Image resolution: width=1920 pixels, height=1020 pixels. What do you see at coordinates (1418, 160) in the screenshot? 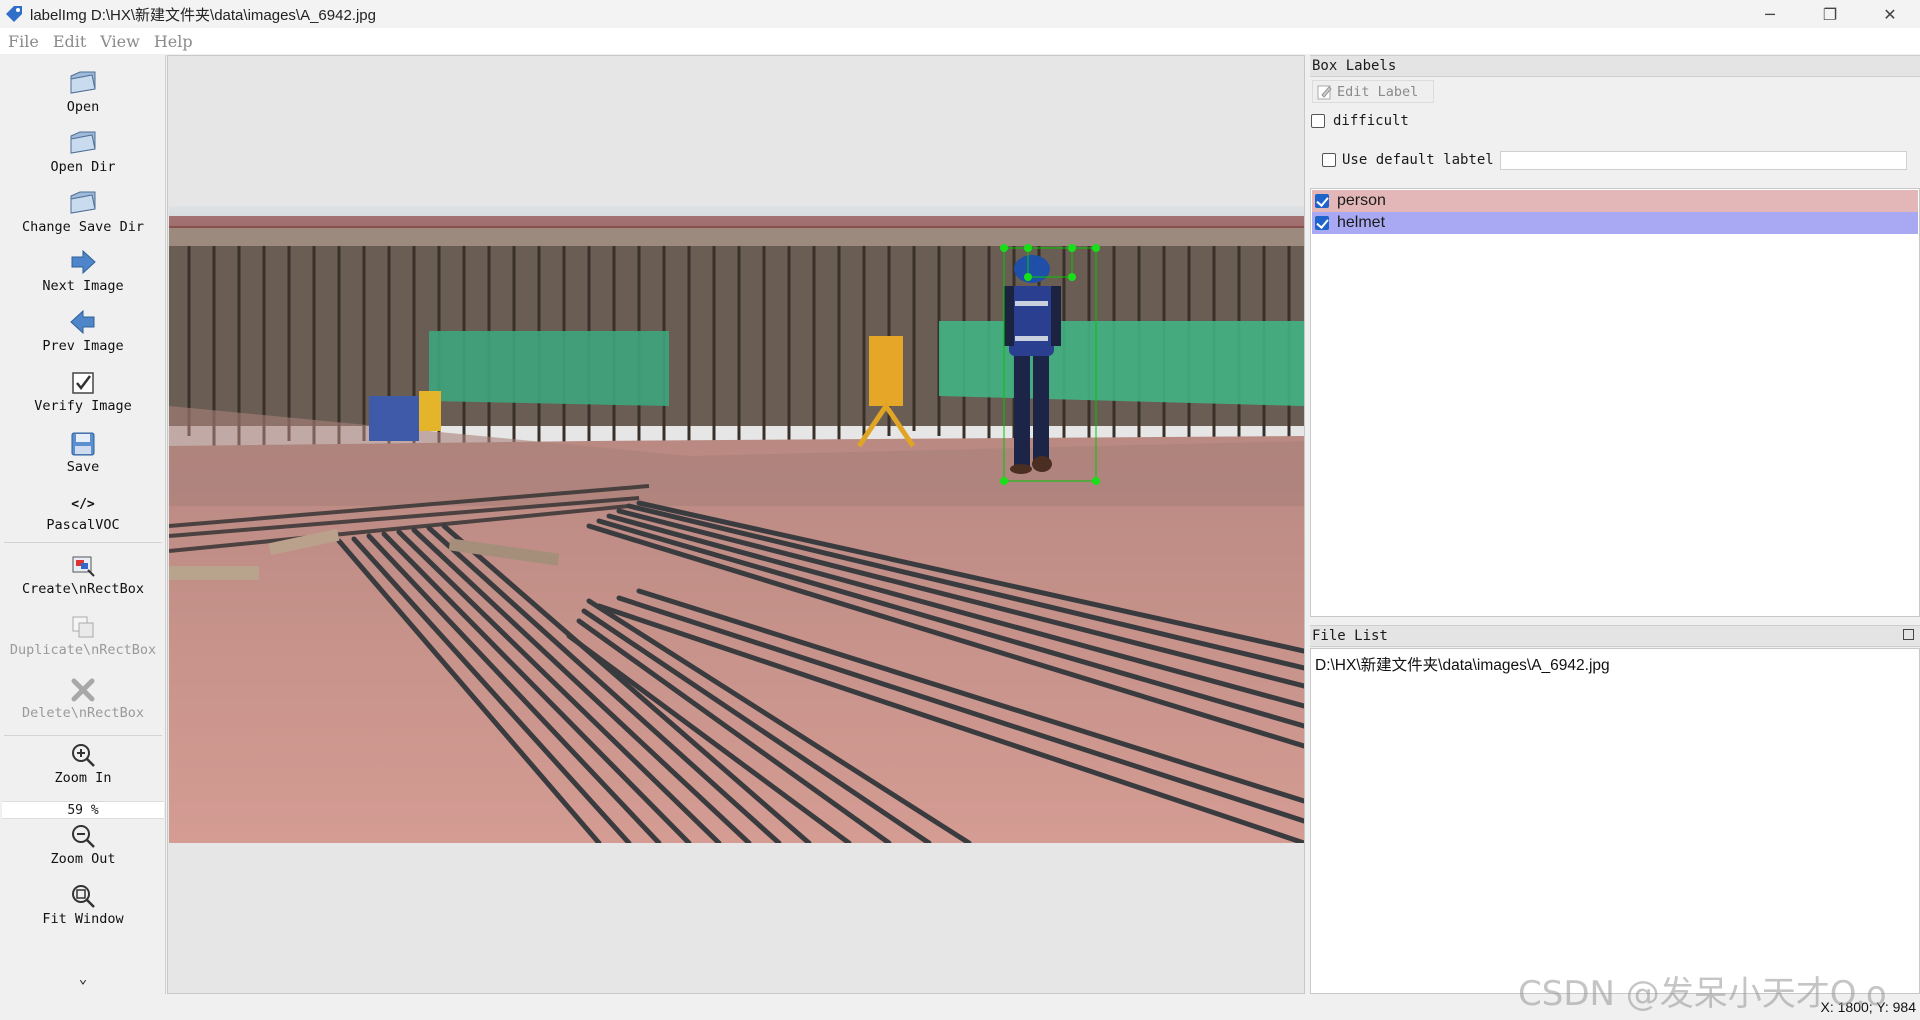
I see `use-default-label-text: Use default labtel` at bounding box center [1418, 160].